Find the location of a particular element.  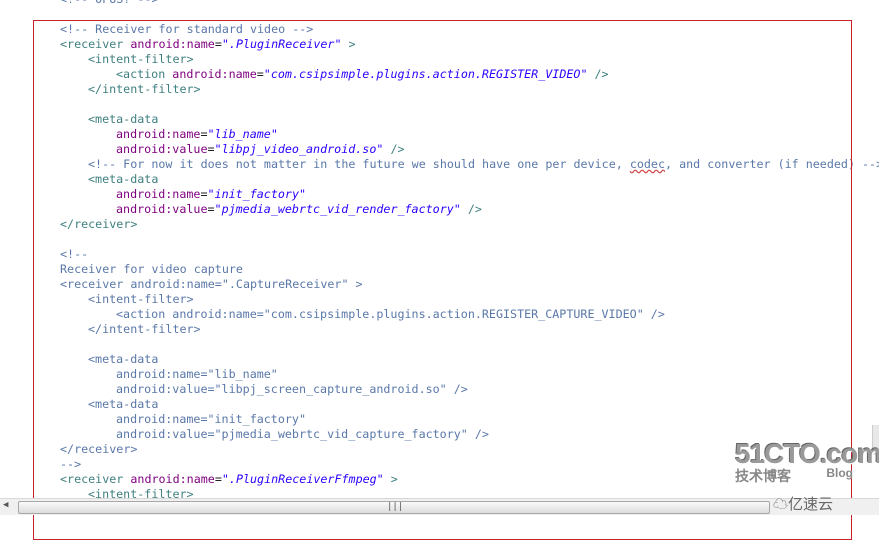

code-line: <!-- OPUS? --> is located at coordinates (469, 3).